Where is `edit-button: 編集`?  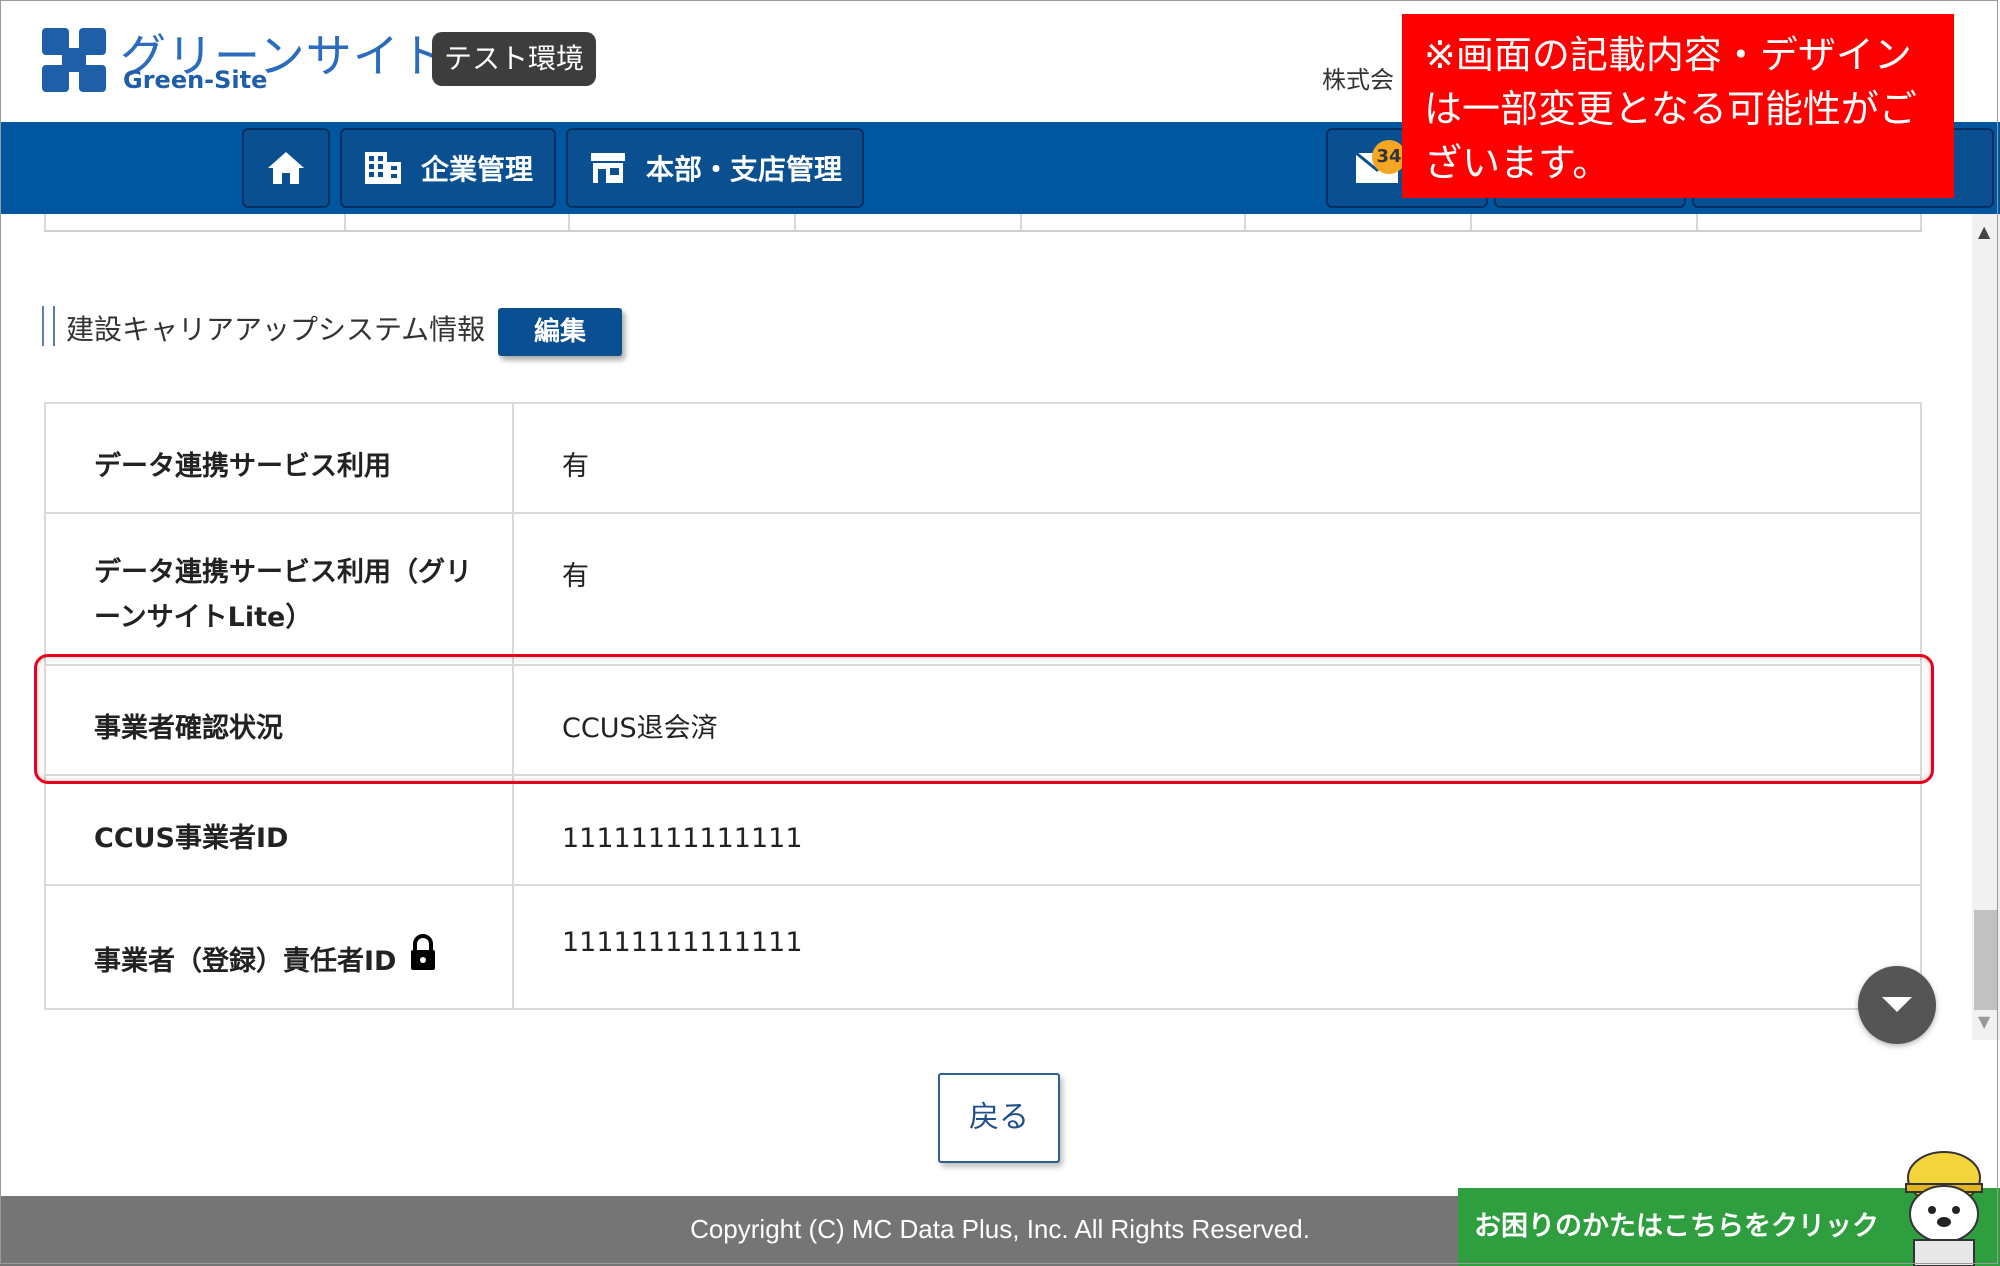
edit-button: 編集 is located at coordinates (560, 332).